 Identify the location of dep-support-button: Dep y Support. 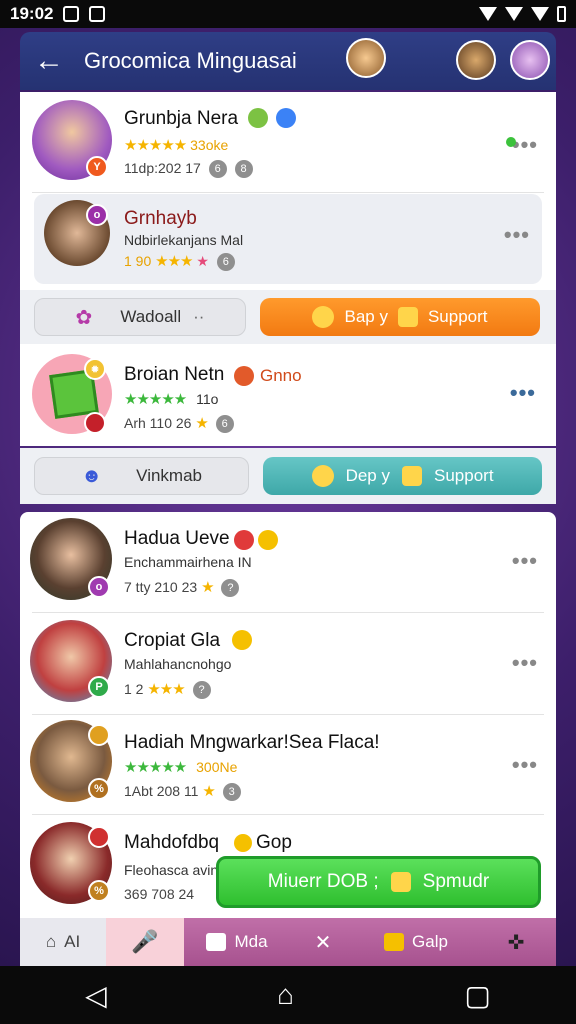
(402, 476).